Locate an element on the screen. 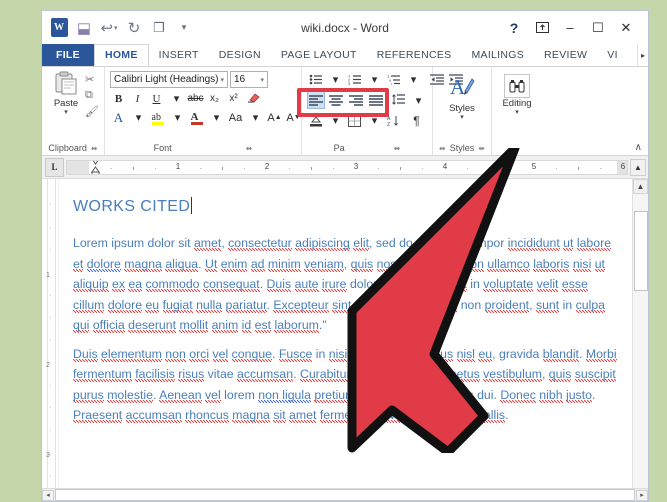 The height and width of the screenshot is (502, 667). line-spacing-caret: ▾ is located at coordinates (418, 100).